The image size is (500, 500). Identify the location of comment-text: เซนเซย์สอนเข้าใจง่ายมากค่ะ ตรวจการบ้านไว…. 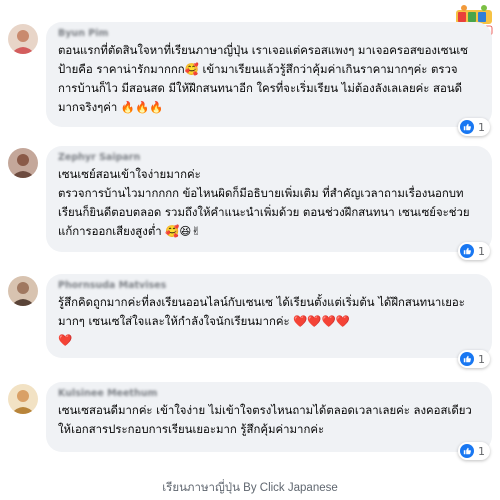
(264, 202).